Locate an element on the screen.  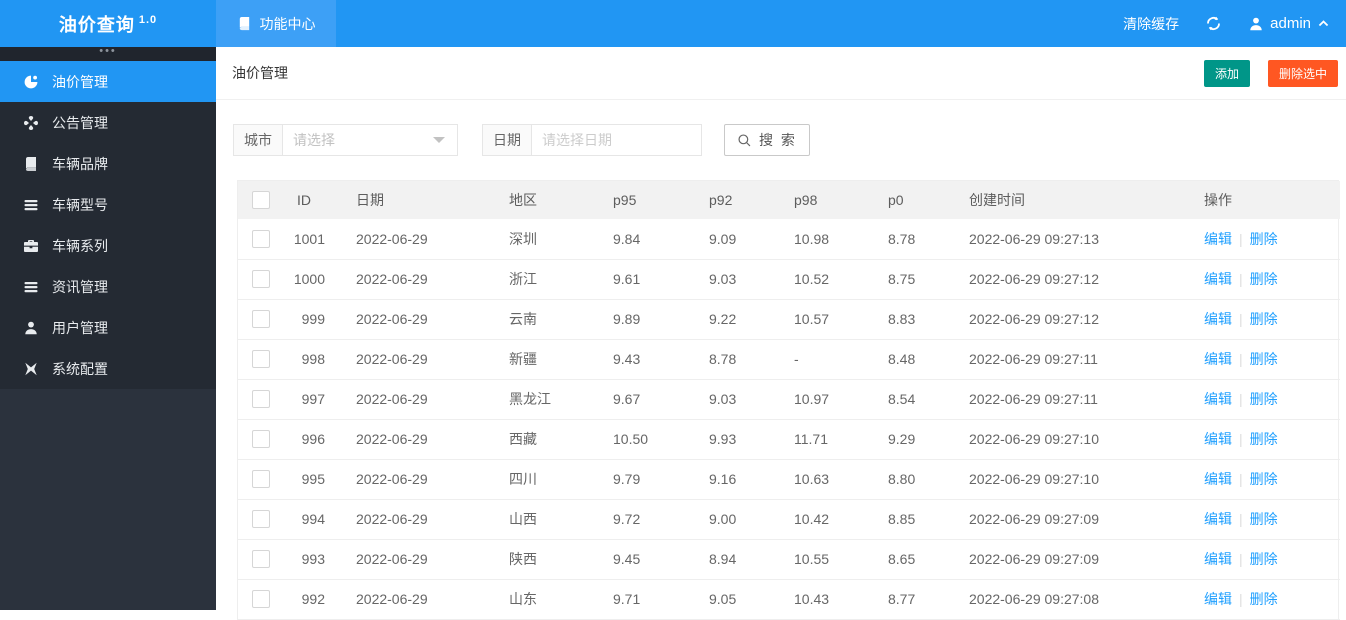
sidebar-item-list: 车辆型号 is located at coordinates (108, 204).